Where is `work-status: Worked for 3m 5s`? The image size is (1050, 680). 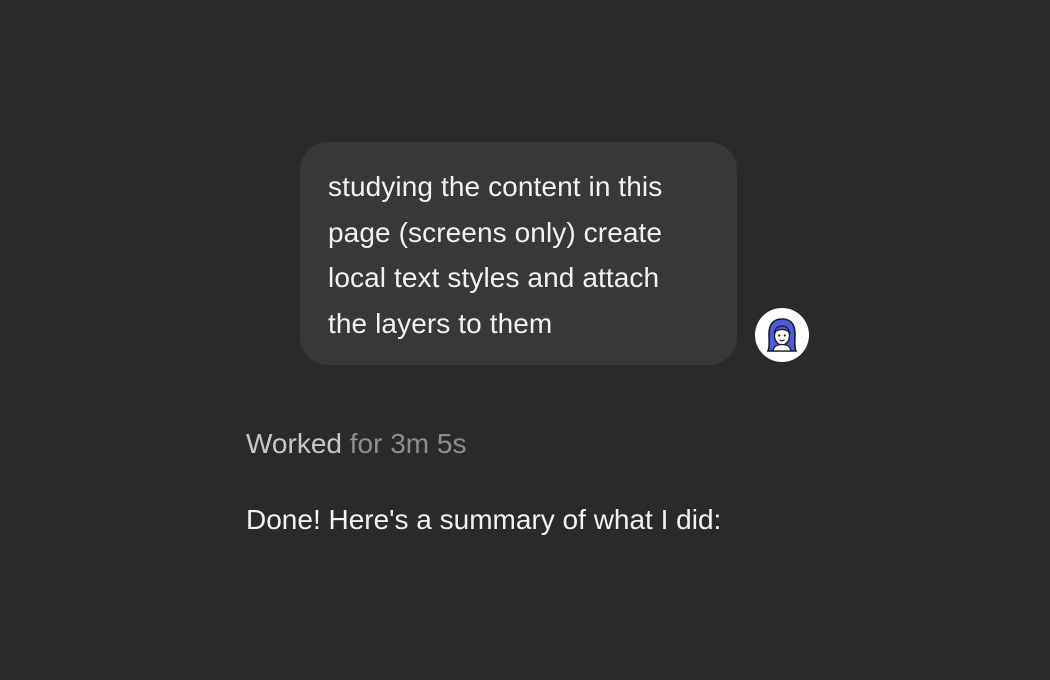 work-status: Worked for 3m 5s is located at coordinates (356, 444).